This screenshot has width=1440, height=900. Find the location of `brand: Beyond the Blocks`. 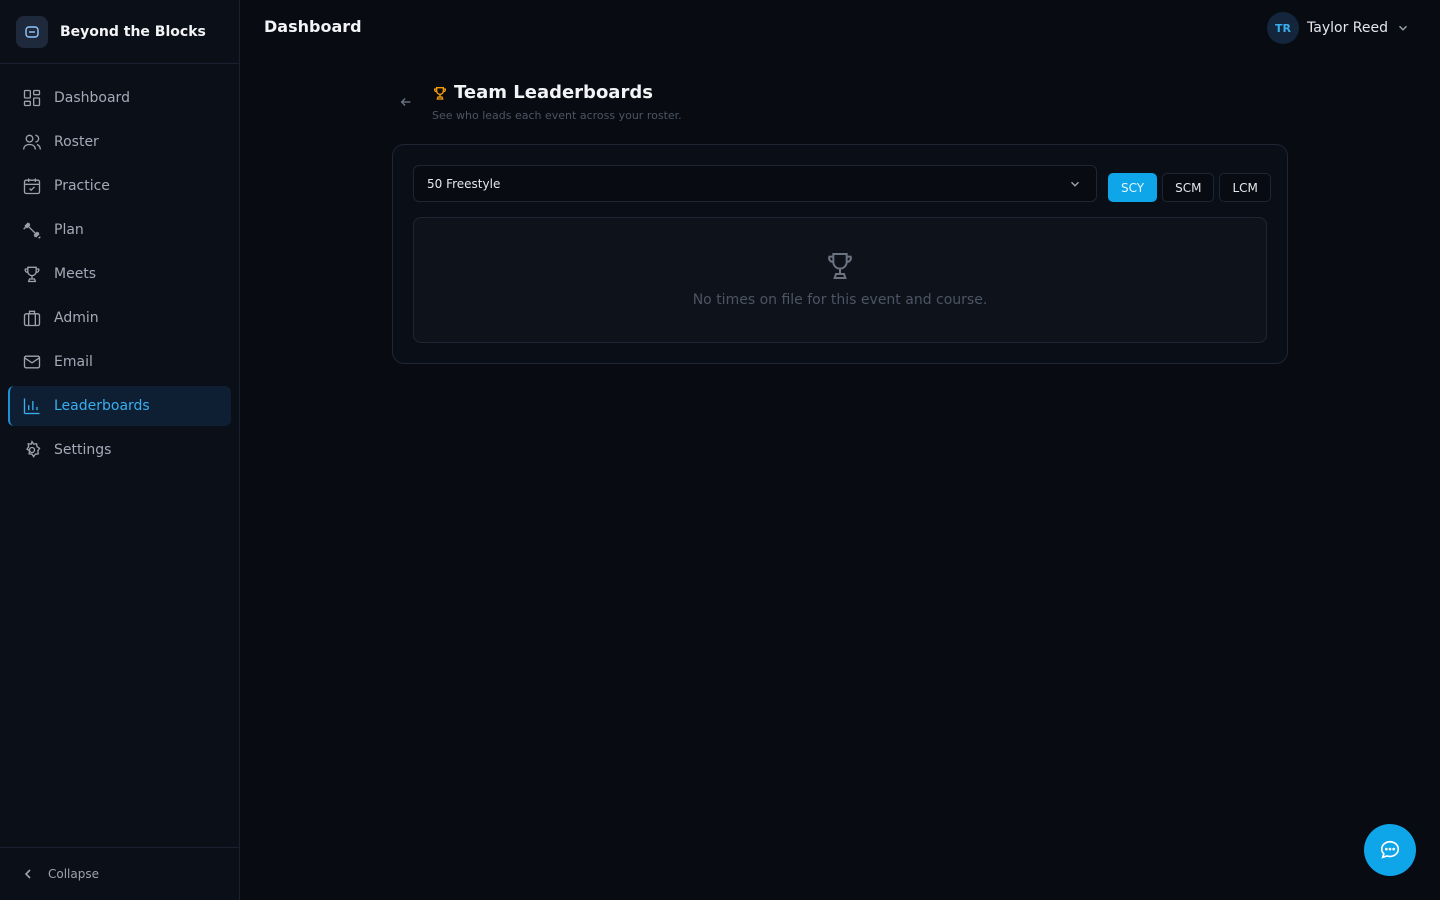

brand: Beyond the Blocks is located at coordinates (119, 32).